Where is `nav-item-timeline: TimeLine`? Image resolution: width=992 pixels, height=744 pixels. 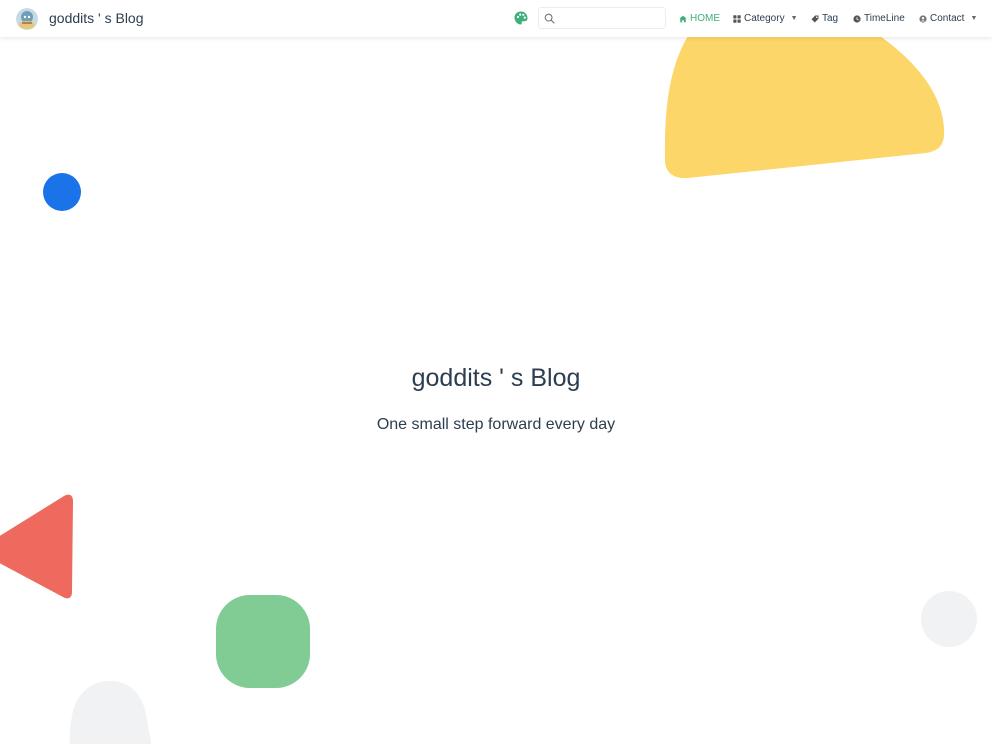 nav-item-timeline: TimeLine is located at coordinates (879, 18).